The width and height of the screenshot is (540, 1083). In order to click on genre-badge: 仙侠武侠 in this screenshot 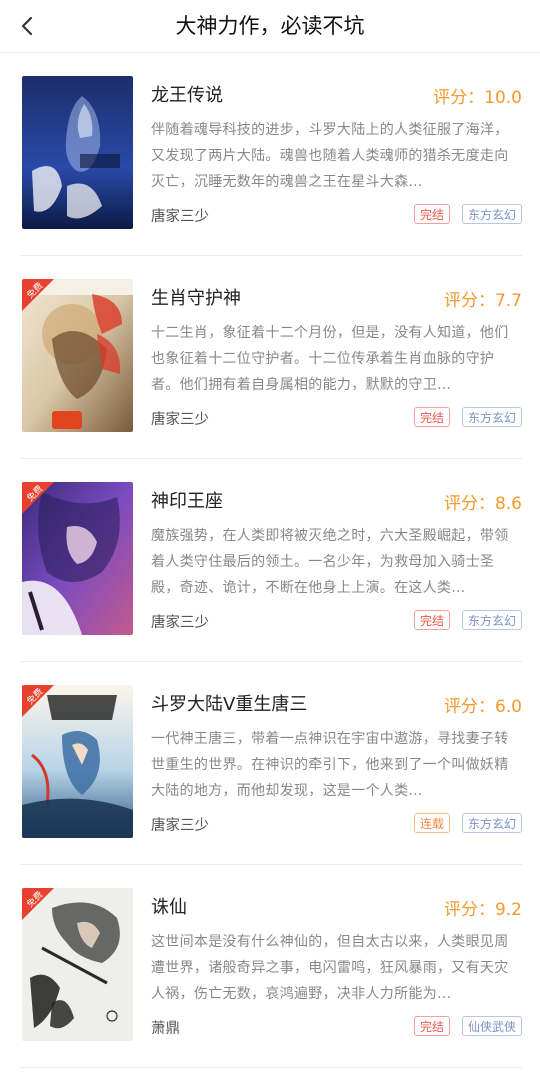, I will do `click(491, 1026)`.